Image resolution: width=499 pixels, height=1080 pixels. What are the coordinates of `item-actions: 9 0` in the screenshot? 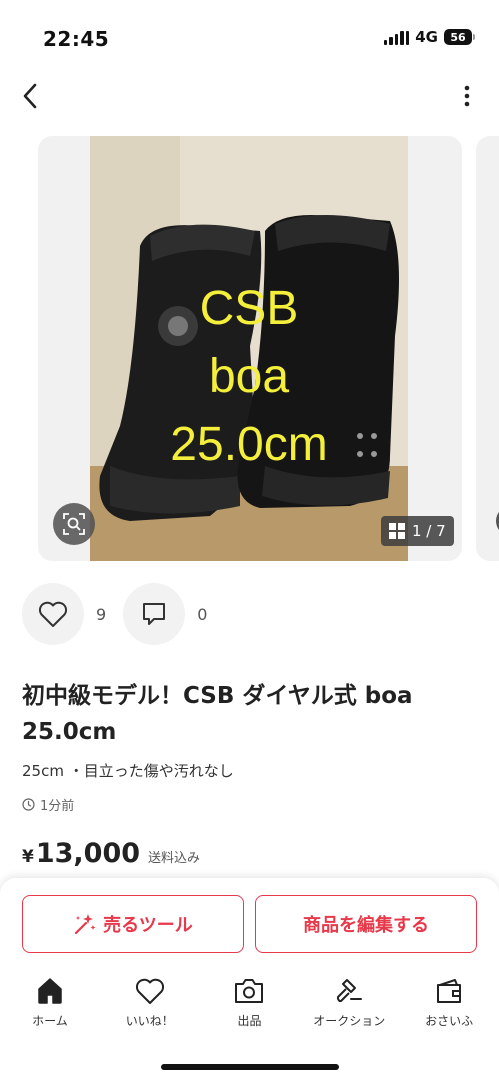 It's located at (123, 614).